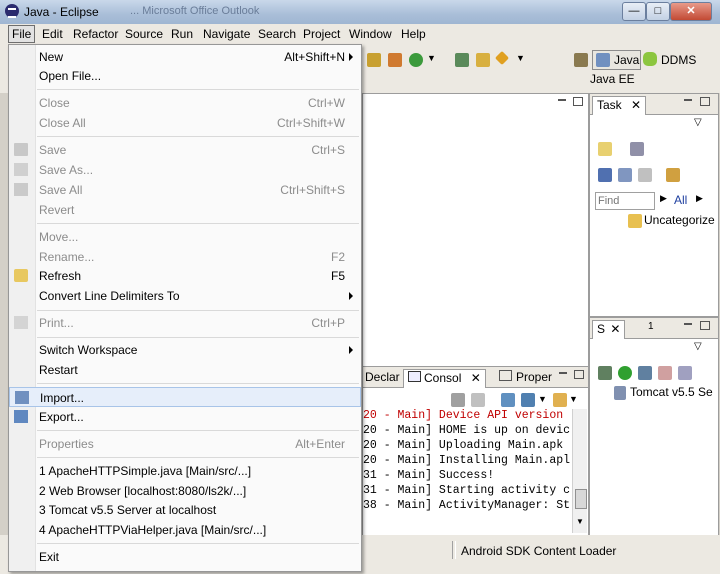 The width and height of the screenshot is (720, 574). What do you see at coordinates (651, 326) in the screenshot?
I see `overflow-tabs-indicator: 1` at bounding box center [651, 326].